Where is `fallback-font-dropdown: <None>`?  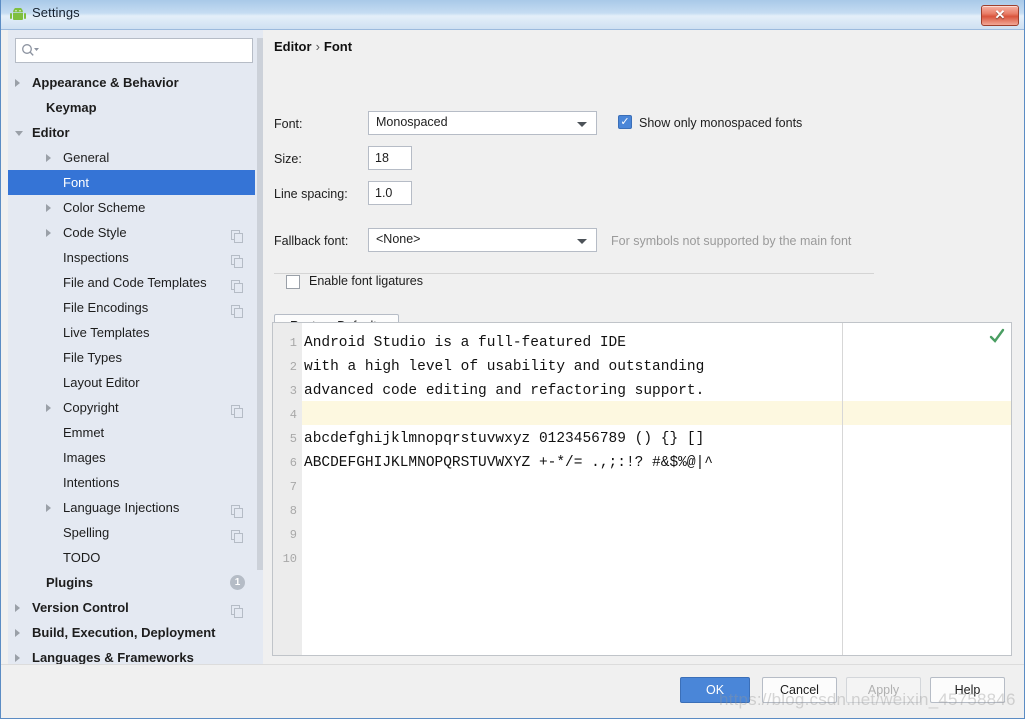
fallback-font-dropdown: <None> is located at coordinates (482, 240).